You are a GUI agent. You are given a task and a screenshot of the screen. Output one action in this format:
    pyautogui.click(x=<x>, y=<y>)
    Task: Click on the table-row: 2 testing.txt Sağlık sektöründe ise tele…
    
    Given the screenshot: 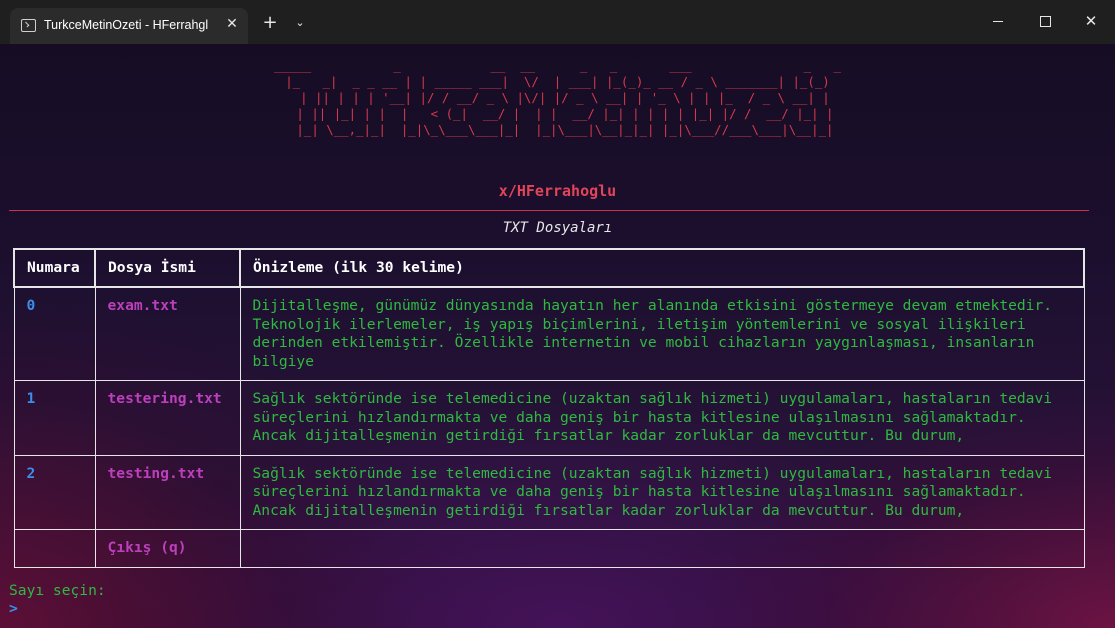 What is the action you would take?
    pyautogui.click(x=549, y=492)
    